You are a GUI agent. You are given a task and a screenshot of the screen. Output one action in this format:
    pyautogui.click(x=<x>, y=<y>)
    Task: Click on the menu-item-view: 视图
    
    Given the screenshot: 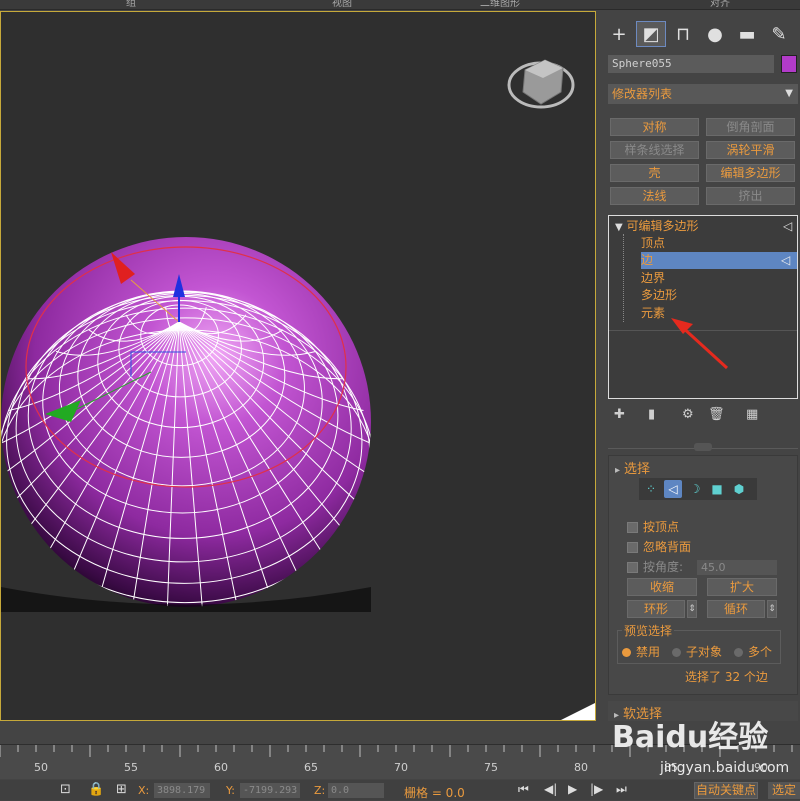 What is the action you would take?
    pyautogui.click(x=342, y=4)
    